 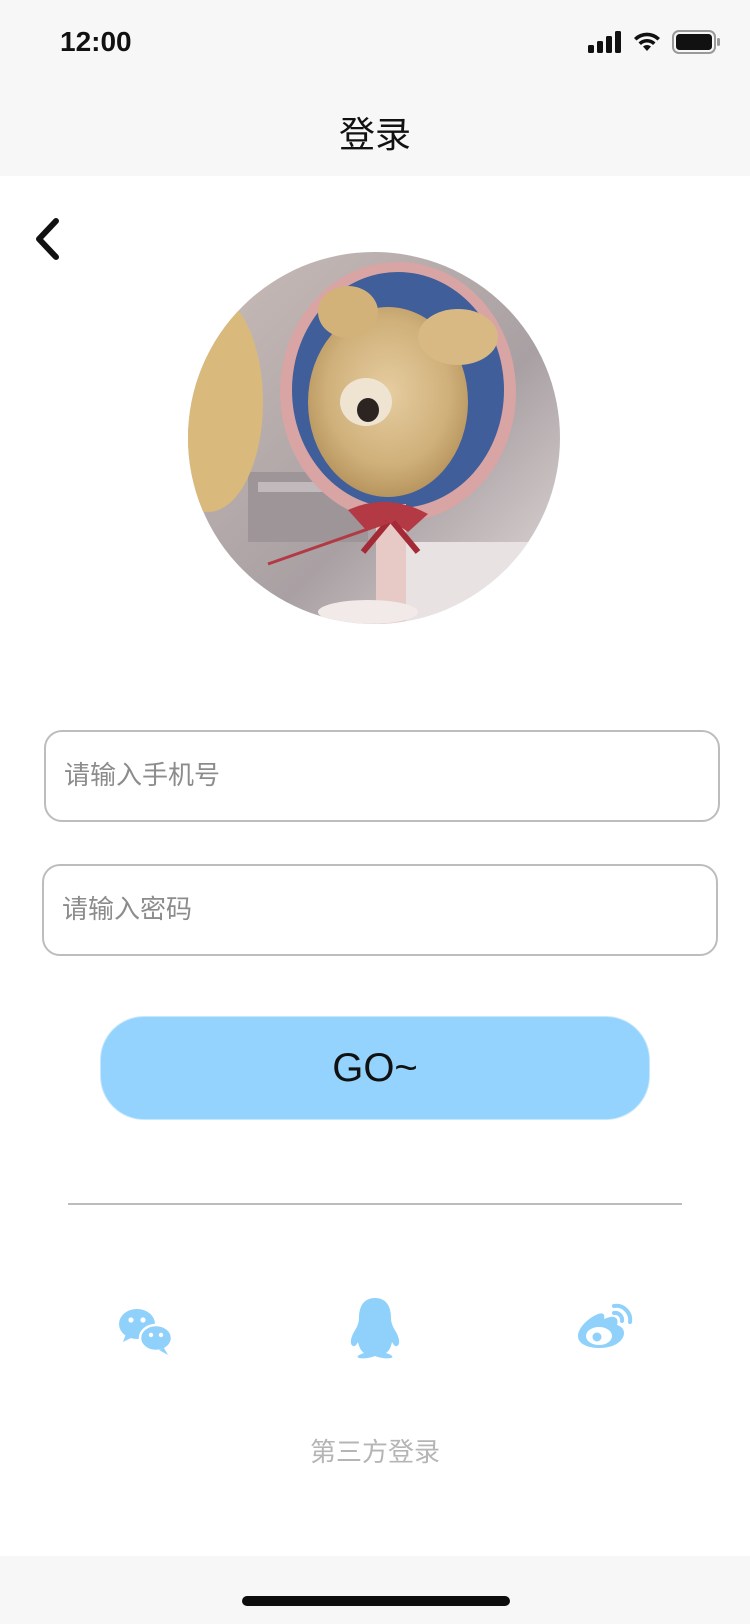 I want to click on status-icons, so click(x=654, y=42).